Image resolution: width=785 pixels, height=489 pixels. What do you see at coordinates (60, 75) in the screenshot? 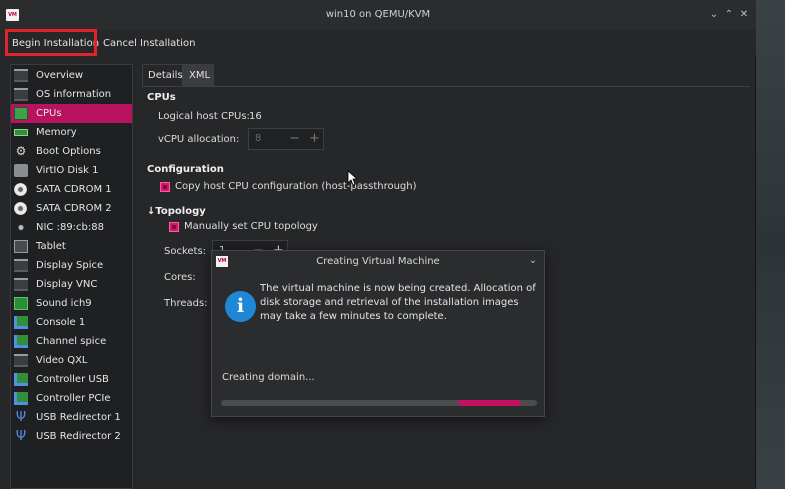
I see `sidebar-item-label: Overview` at bounding box center [60, 75].